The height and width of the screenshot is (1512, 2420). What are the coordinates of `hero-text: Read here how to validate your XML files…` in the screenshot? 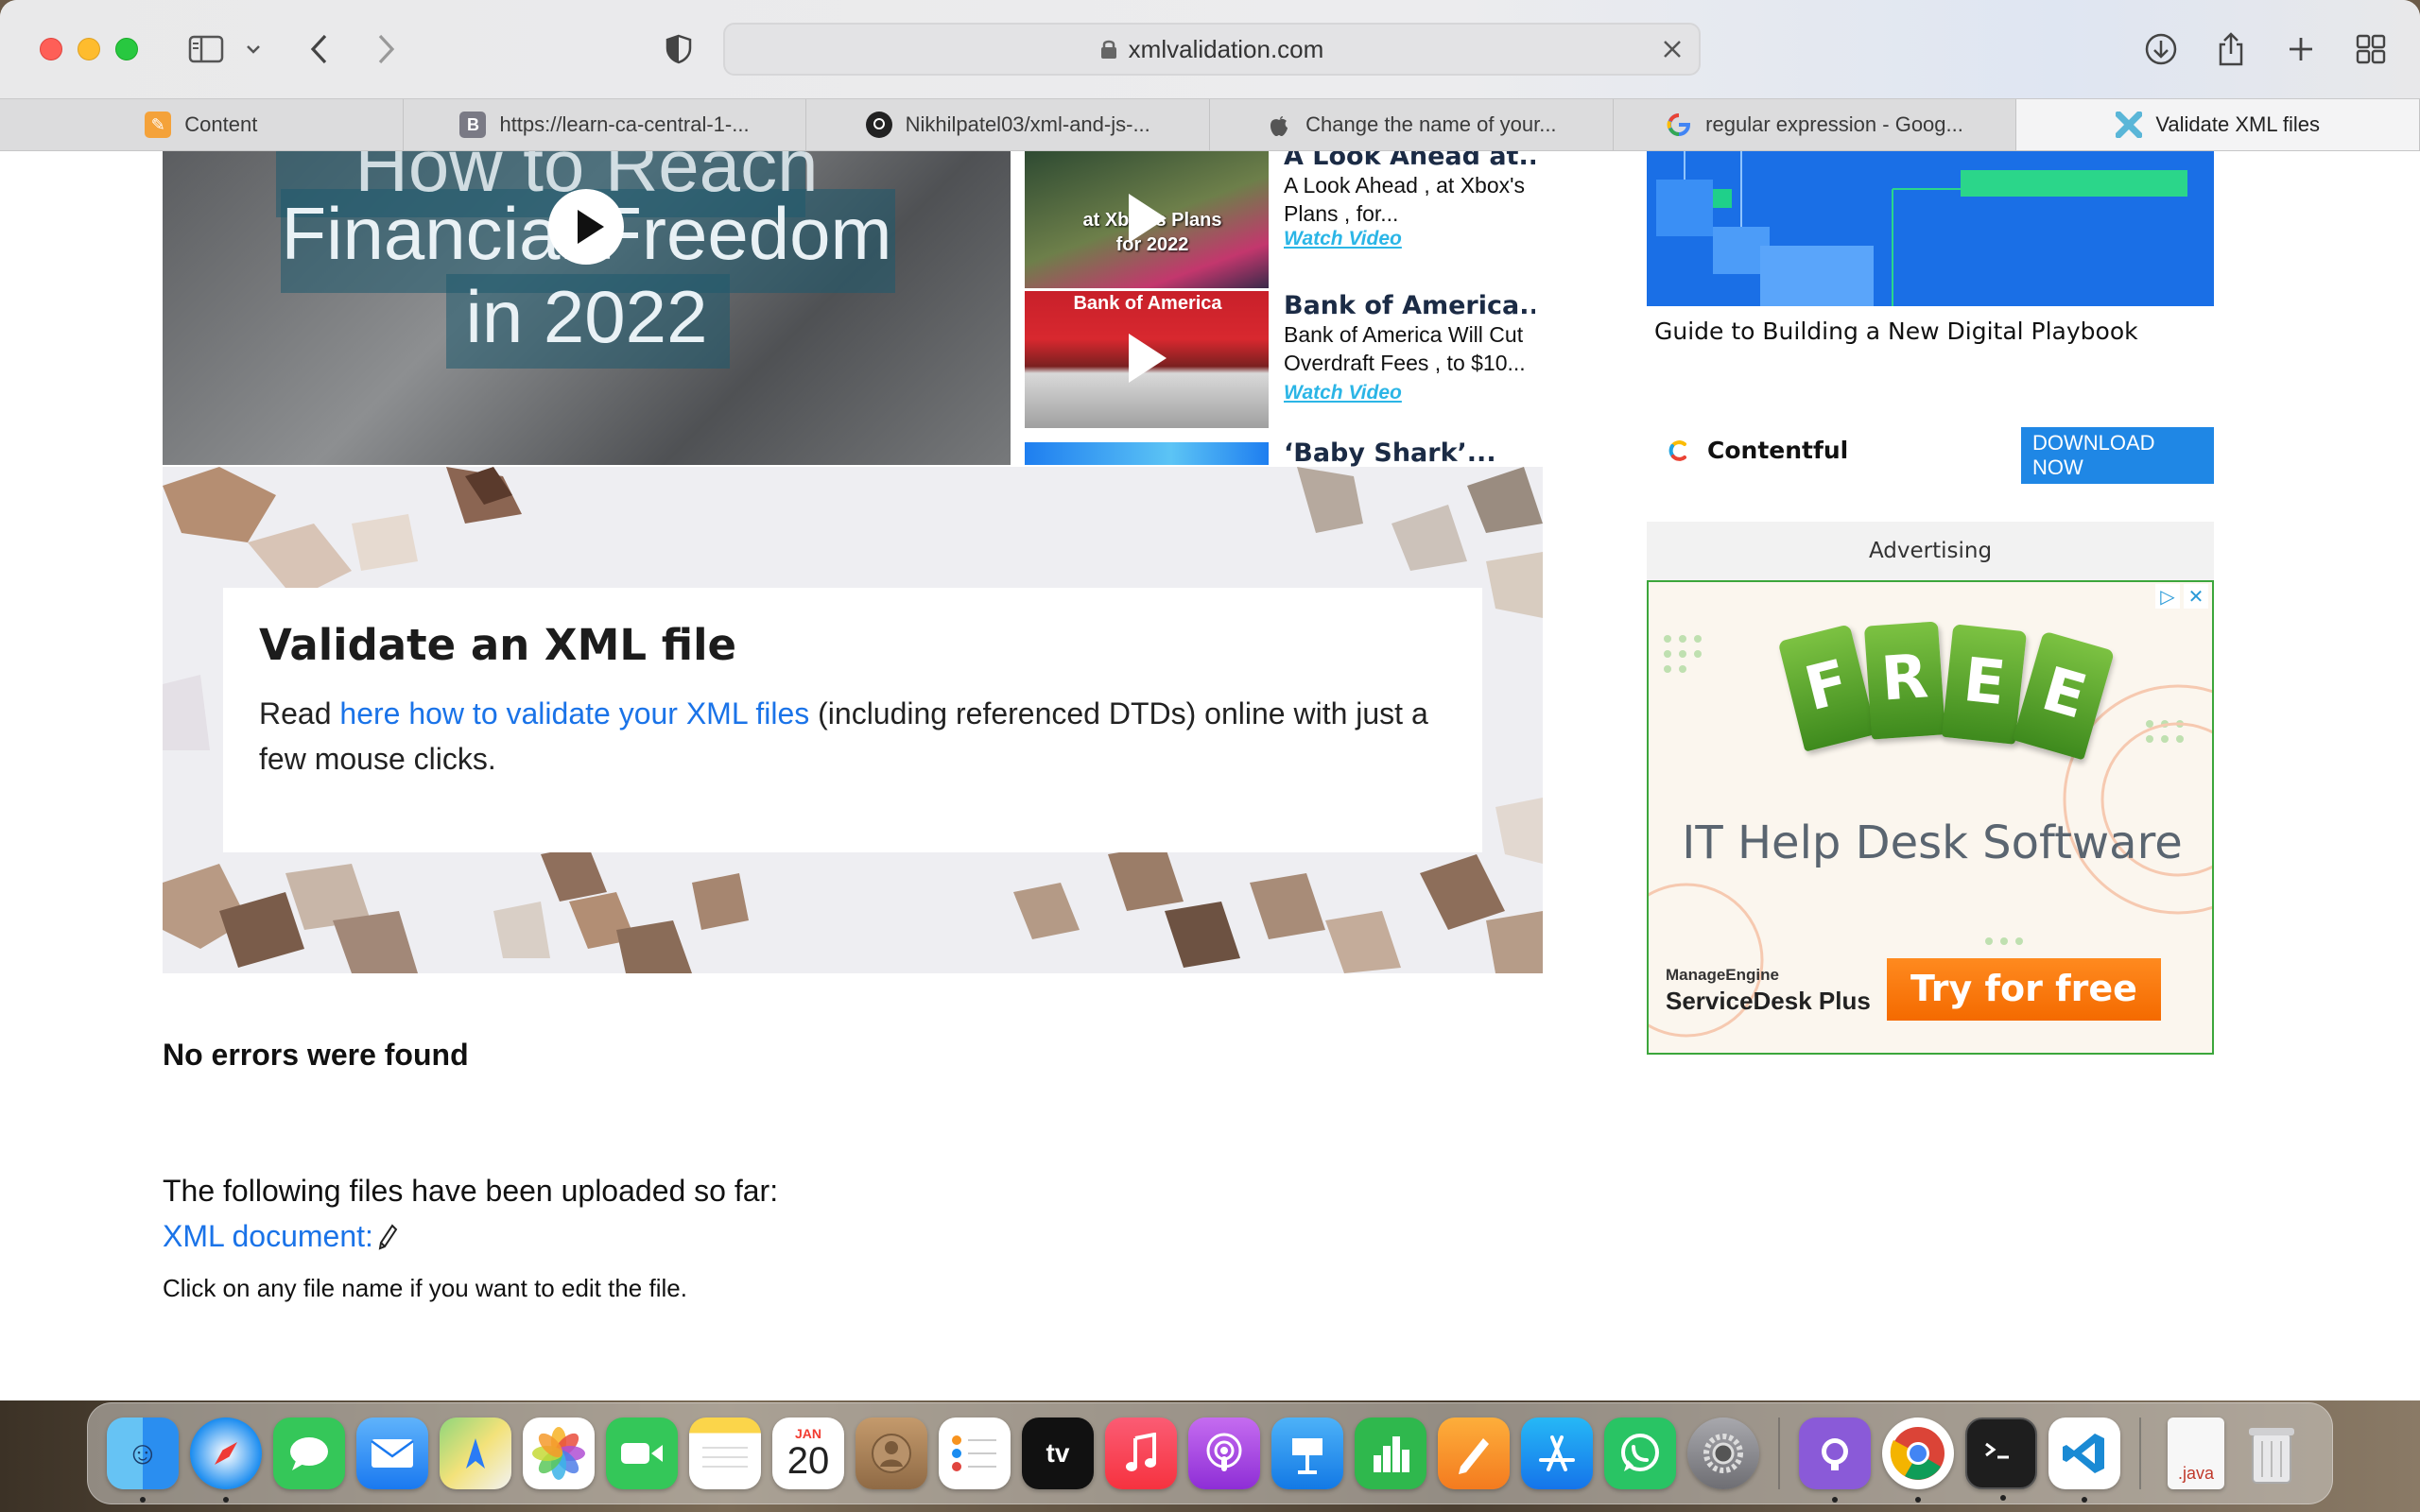 It's located at (852, 736).